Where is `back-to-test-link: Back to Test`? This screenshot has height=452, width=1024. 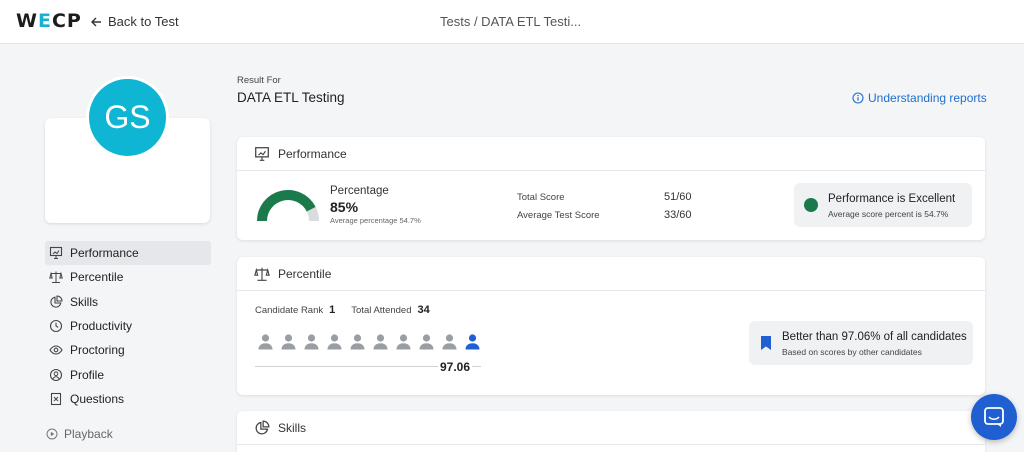 back-to-test-link: Back to Test is located at coordinates (134, 21).